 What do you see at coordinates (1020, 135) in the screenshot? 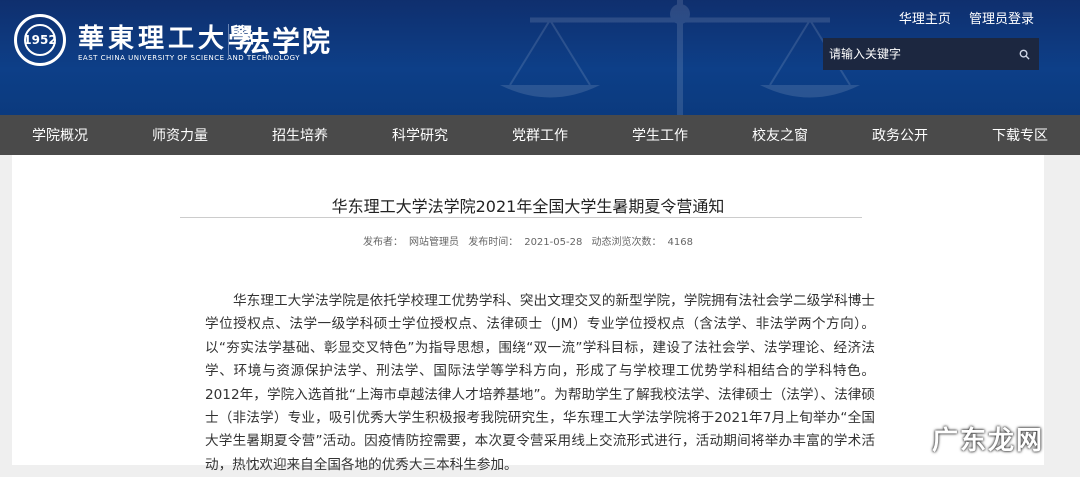
I see `nav-downloads: 下载专区` at bounding box center [1020, 135].